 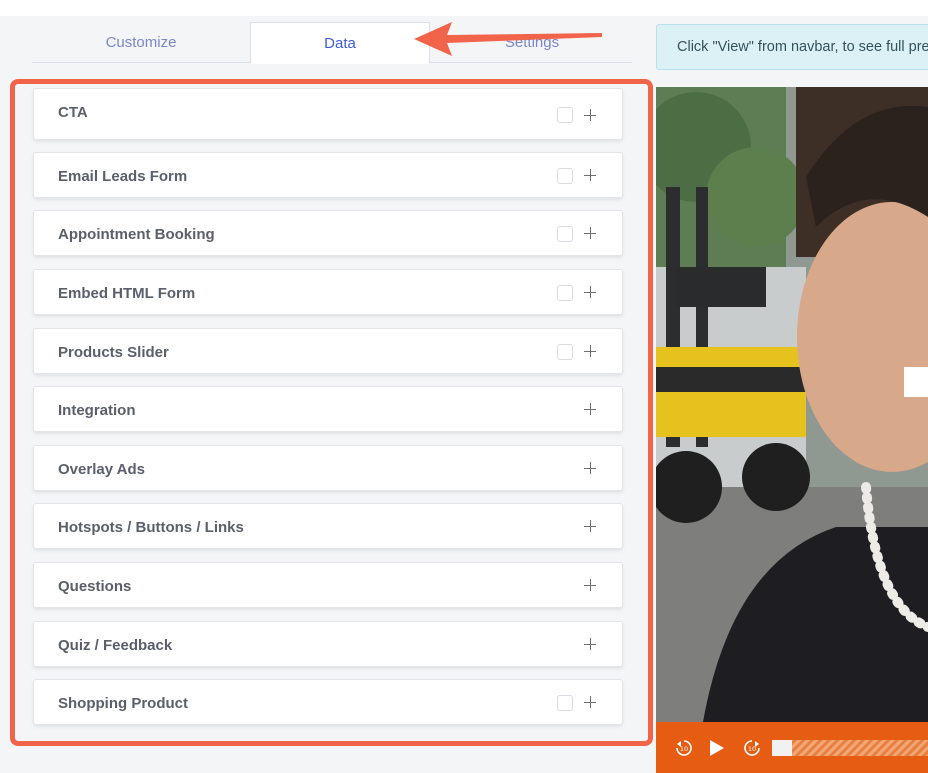 I want to click on section-hotspots-buttons-links: Hotspots / Buttons / Links, so click(x=328, y=526).